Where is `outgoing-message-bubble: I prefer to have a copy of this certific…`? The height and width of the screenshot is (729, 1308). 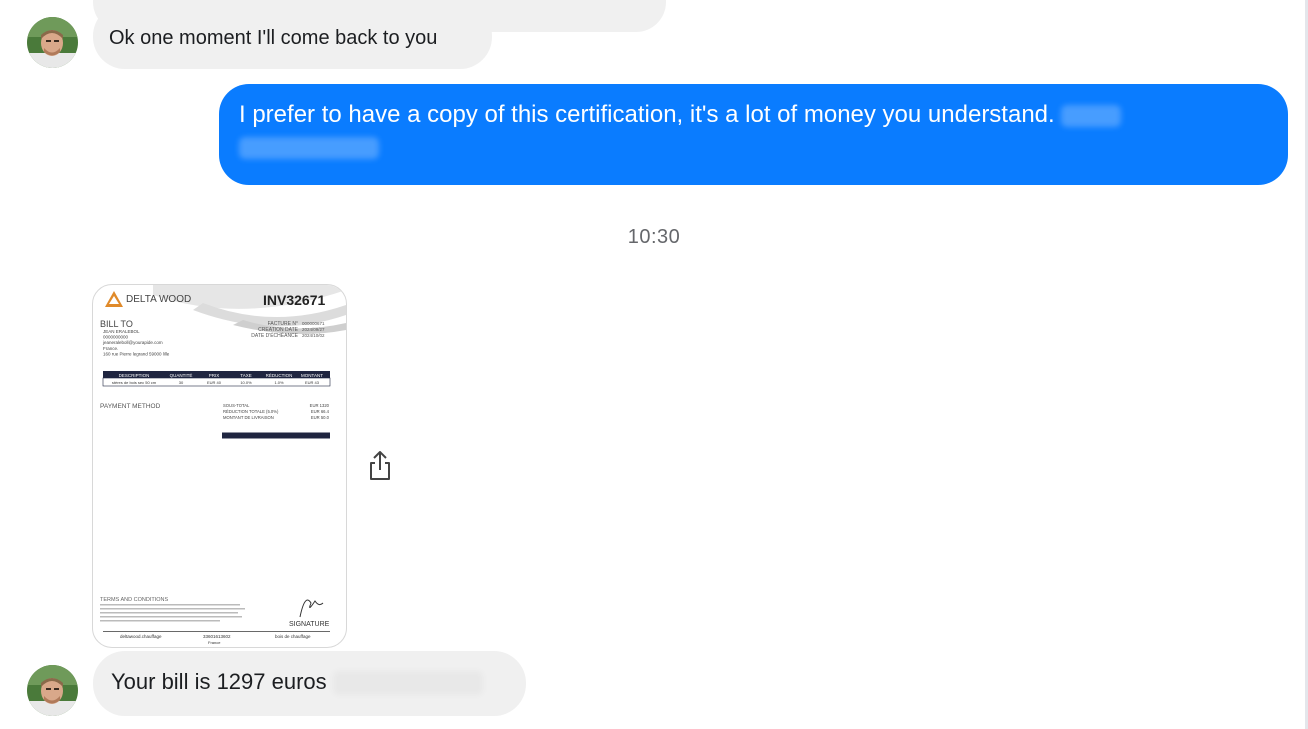 outgoing-message-bubble: I prefer to have a copy of this certific… is located at coordinates (753, 134).